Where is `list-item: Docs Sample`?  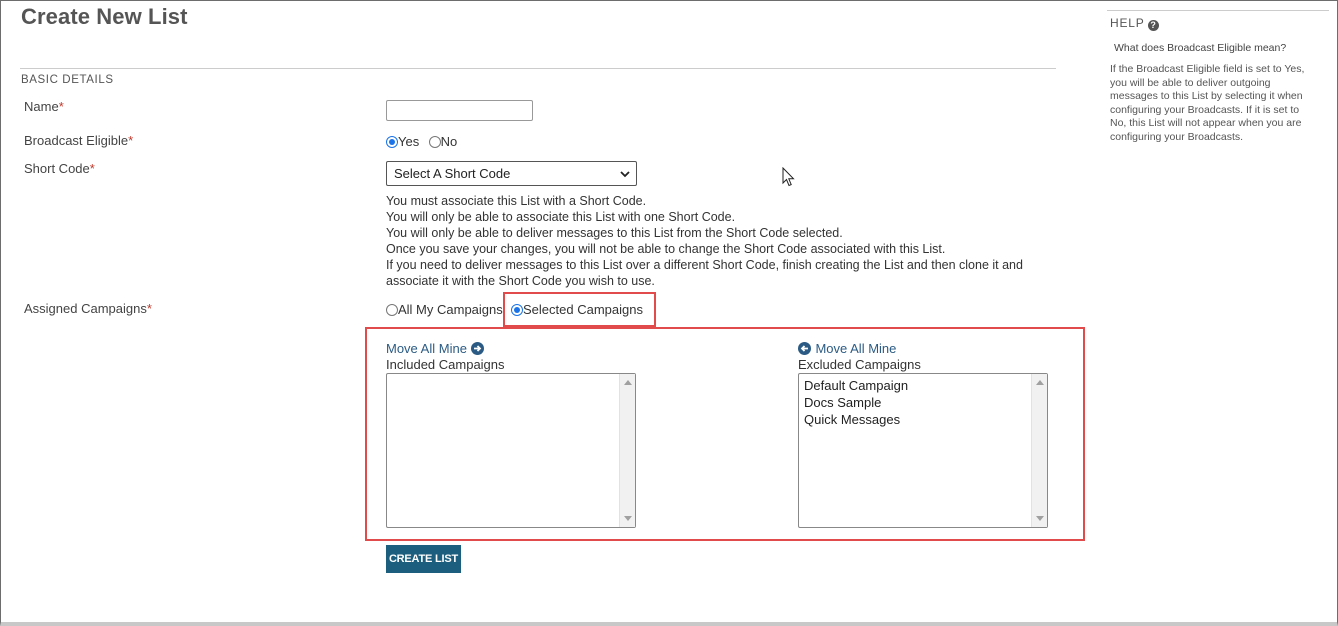 list-item: Docs Sample is located at coordinates (923, 402).